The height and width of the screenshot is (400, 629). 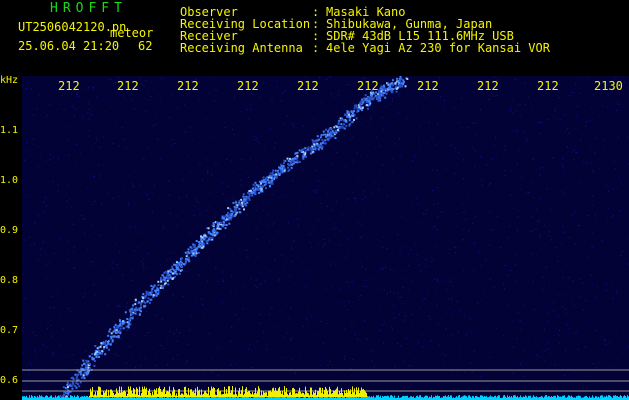 I want to click on app-title: HROFFT, so click(x=88, y=8).